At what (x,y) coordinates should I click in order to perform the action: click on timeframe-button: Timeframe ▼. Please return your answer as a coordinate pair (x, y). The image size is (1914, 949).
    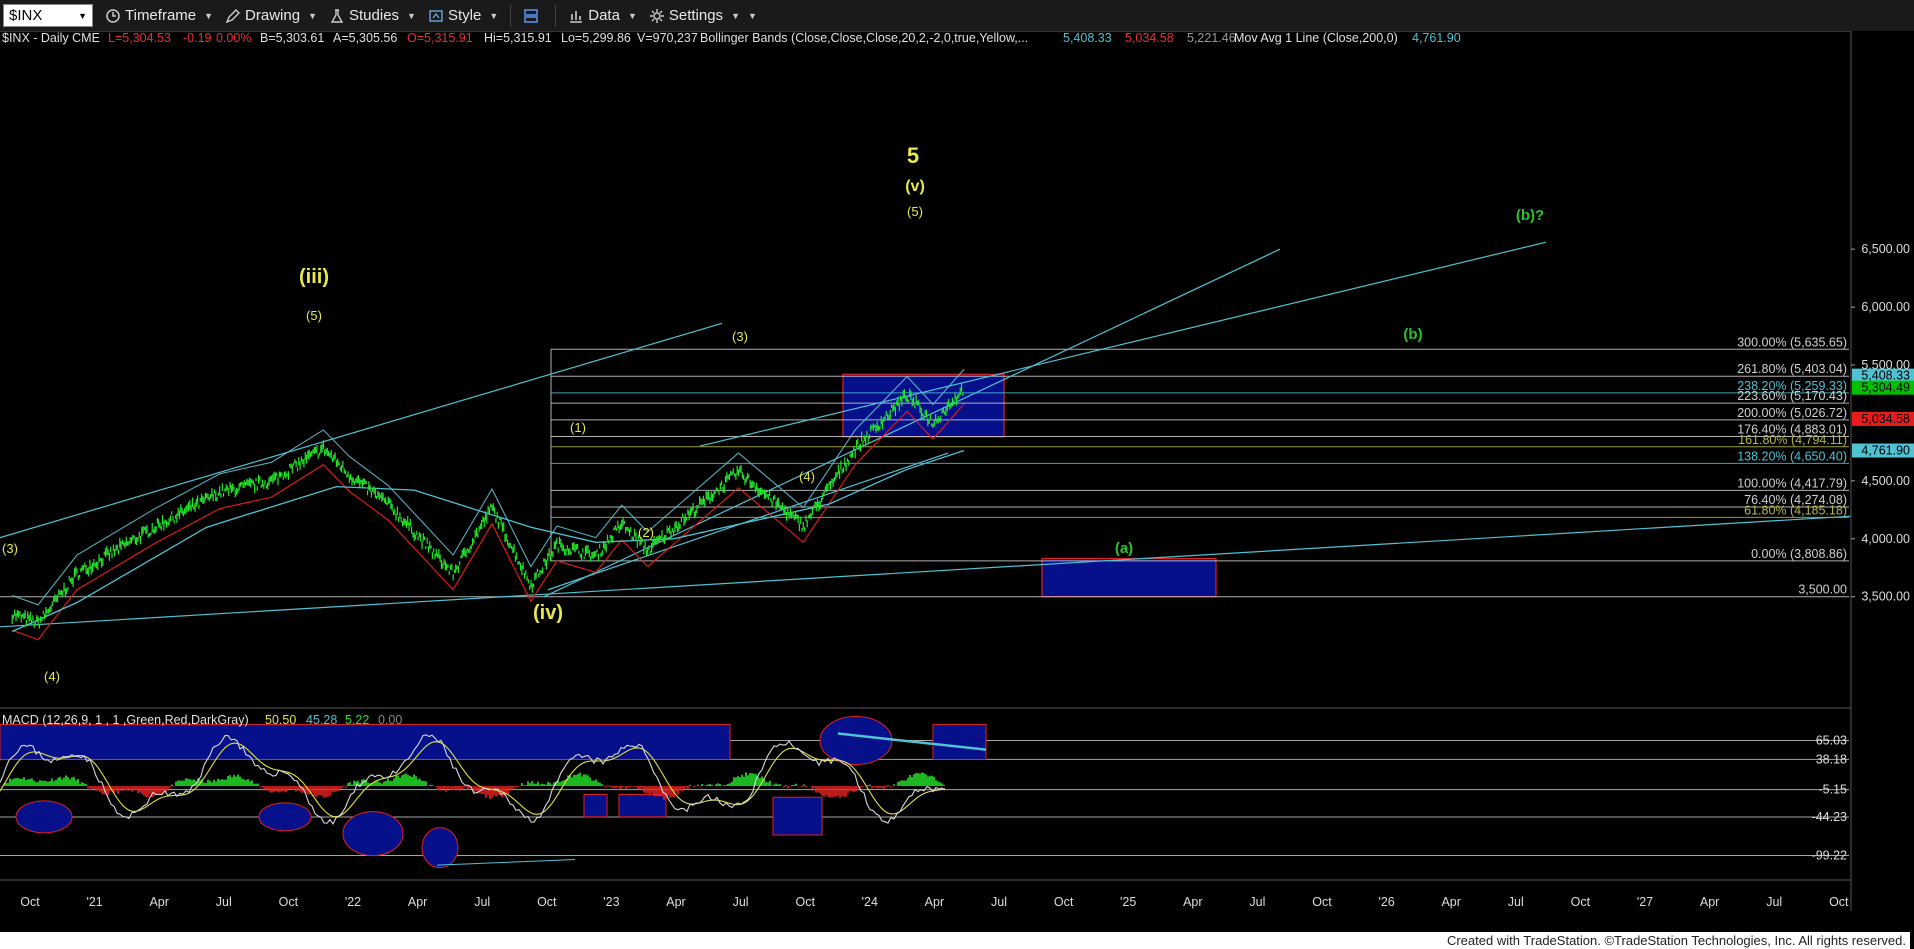
    Looking at the image, I should click on (159, 15).